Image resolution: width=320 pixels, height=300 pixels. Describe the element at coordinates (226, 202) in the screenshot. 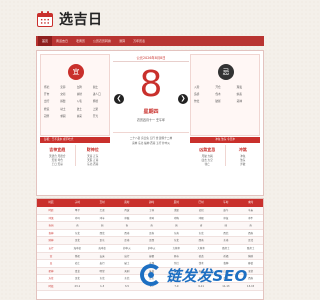

I see `column-header: 午时` at that location.